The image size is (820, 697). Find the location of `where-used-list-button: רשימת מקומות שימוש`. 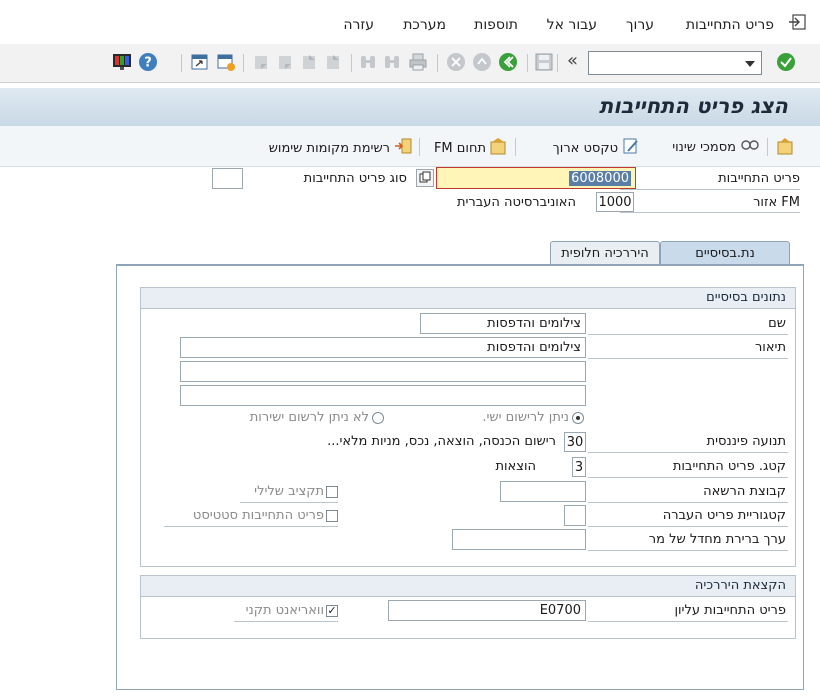

where-used-list-button: רשימת מקומות שימוש is located at coordinates (340, 148).